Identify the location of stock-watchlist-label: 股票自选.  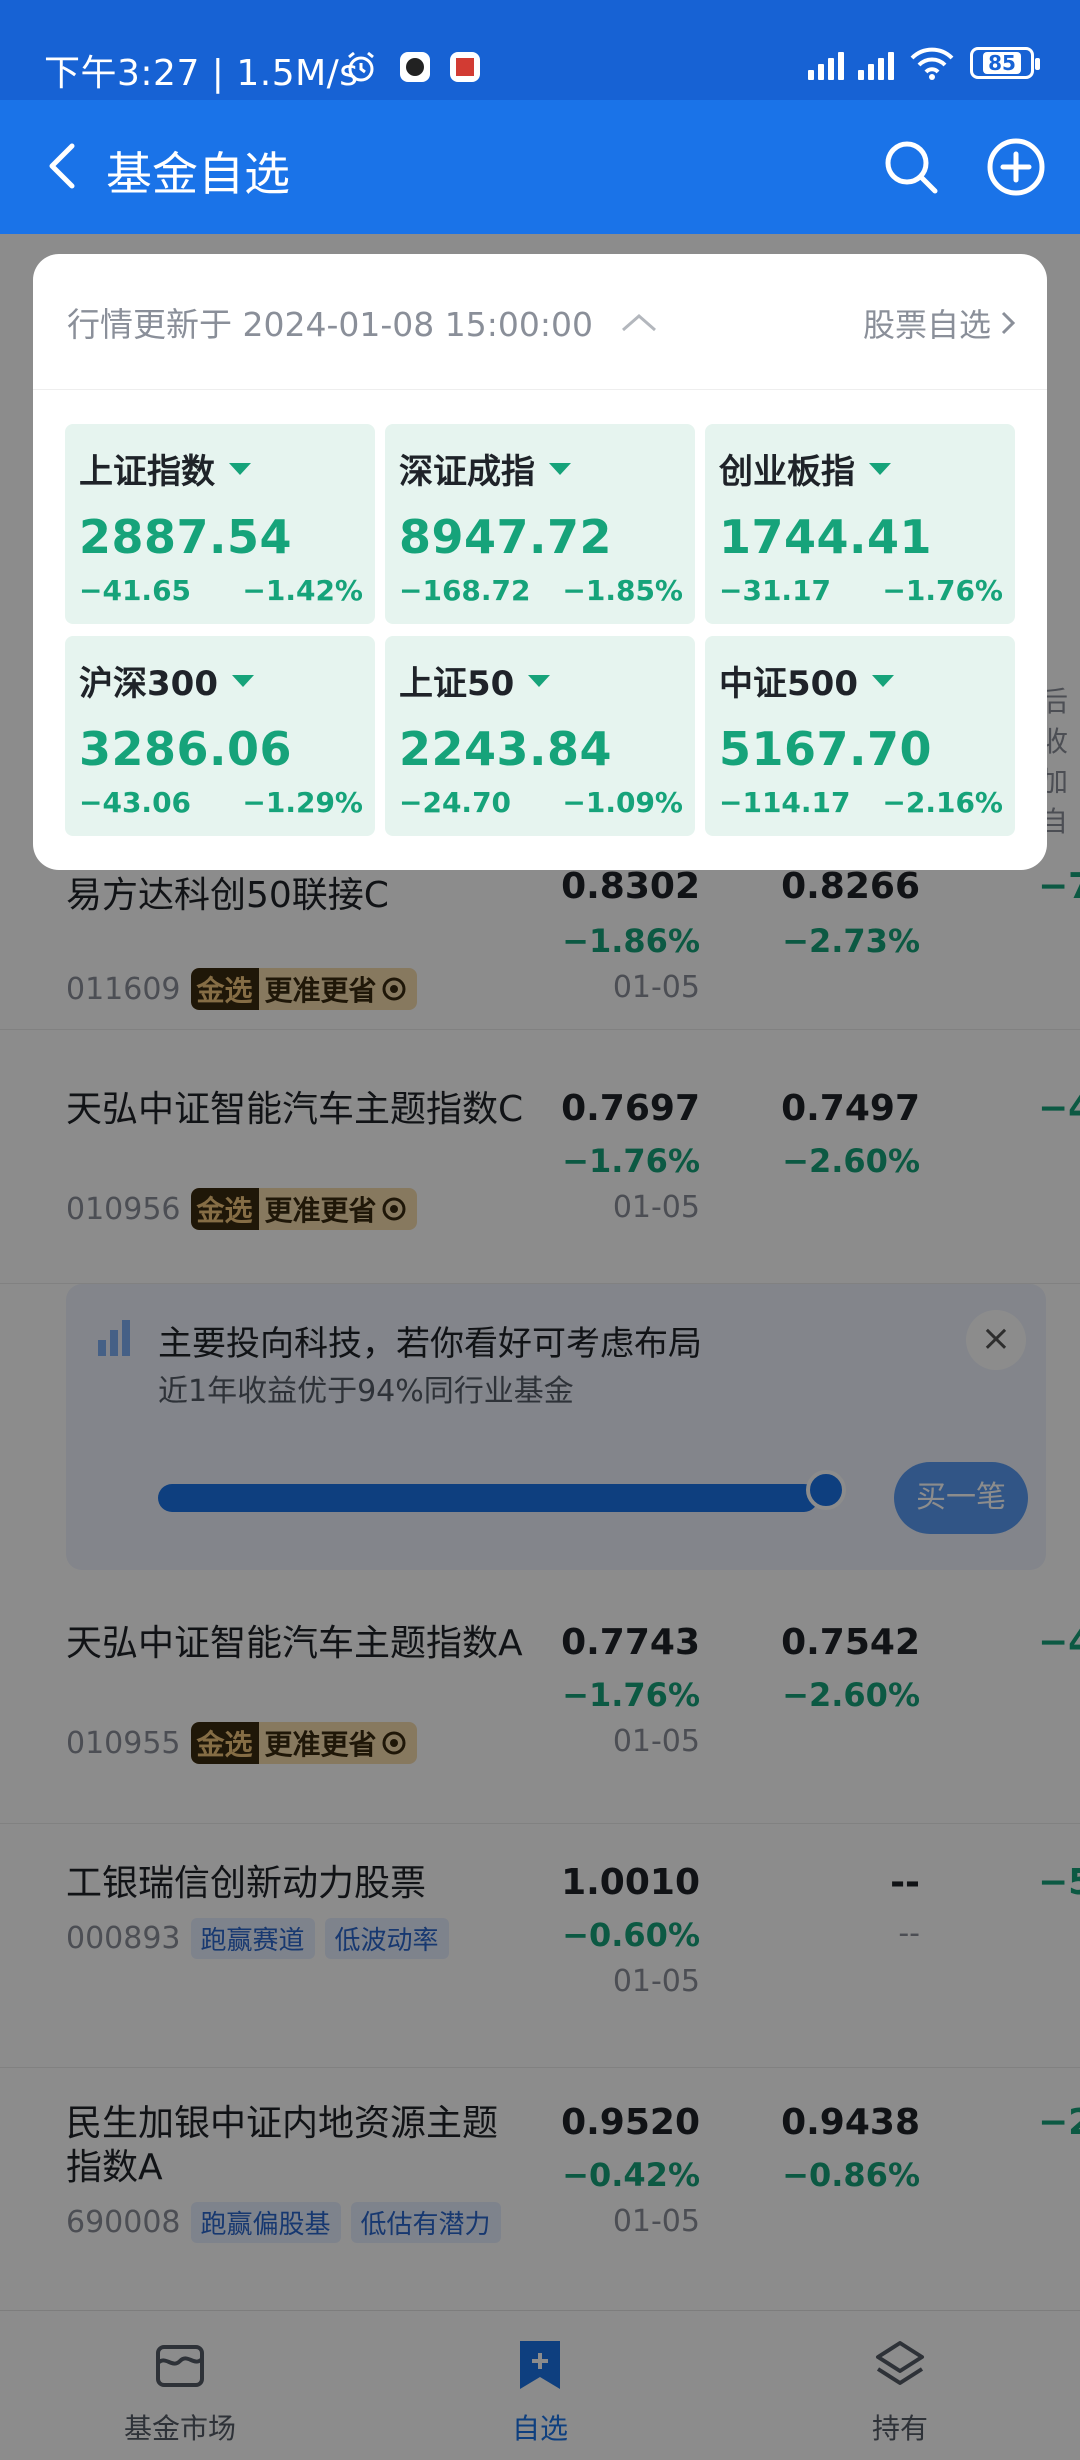
(926, 325).